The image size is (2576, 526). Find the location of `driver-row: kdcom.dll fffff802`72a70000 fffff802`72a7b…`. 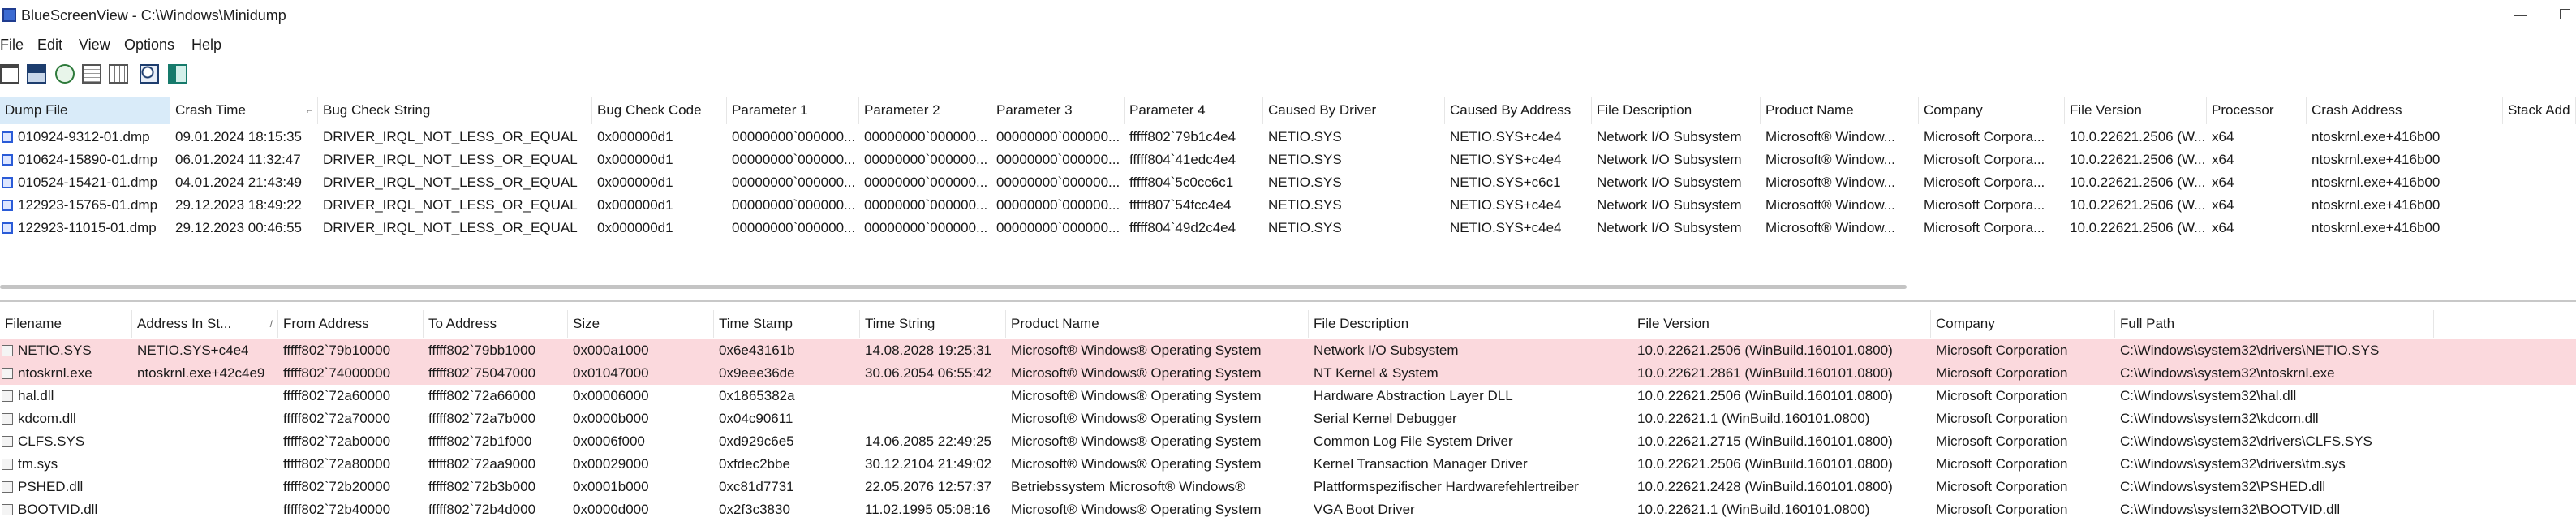

driver-row: kdcom.dll fffff802`72a70000 fffff802`72a7b… is located at coordinates (1288, 419).